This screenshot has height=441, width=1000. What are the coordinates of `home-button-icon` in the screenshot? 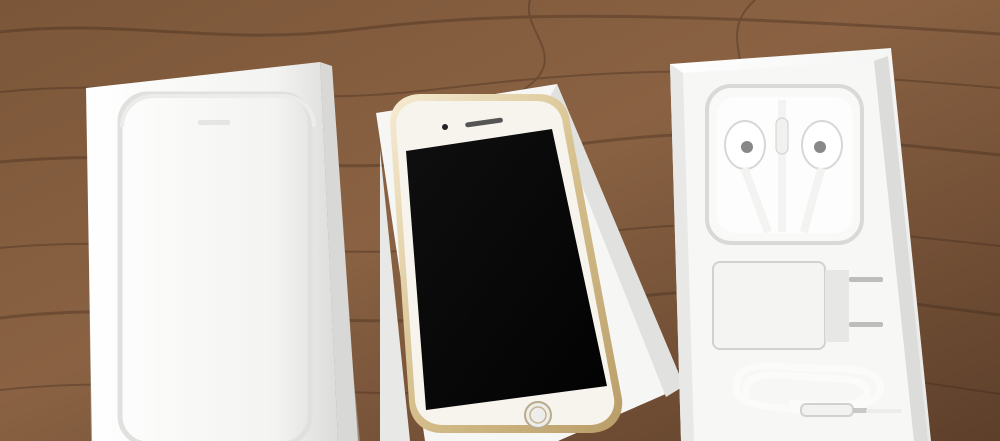 It's located at (538, 415).